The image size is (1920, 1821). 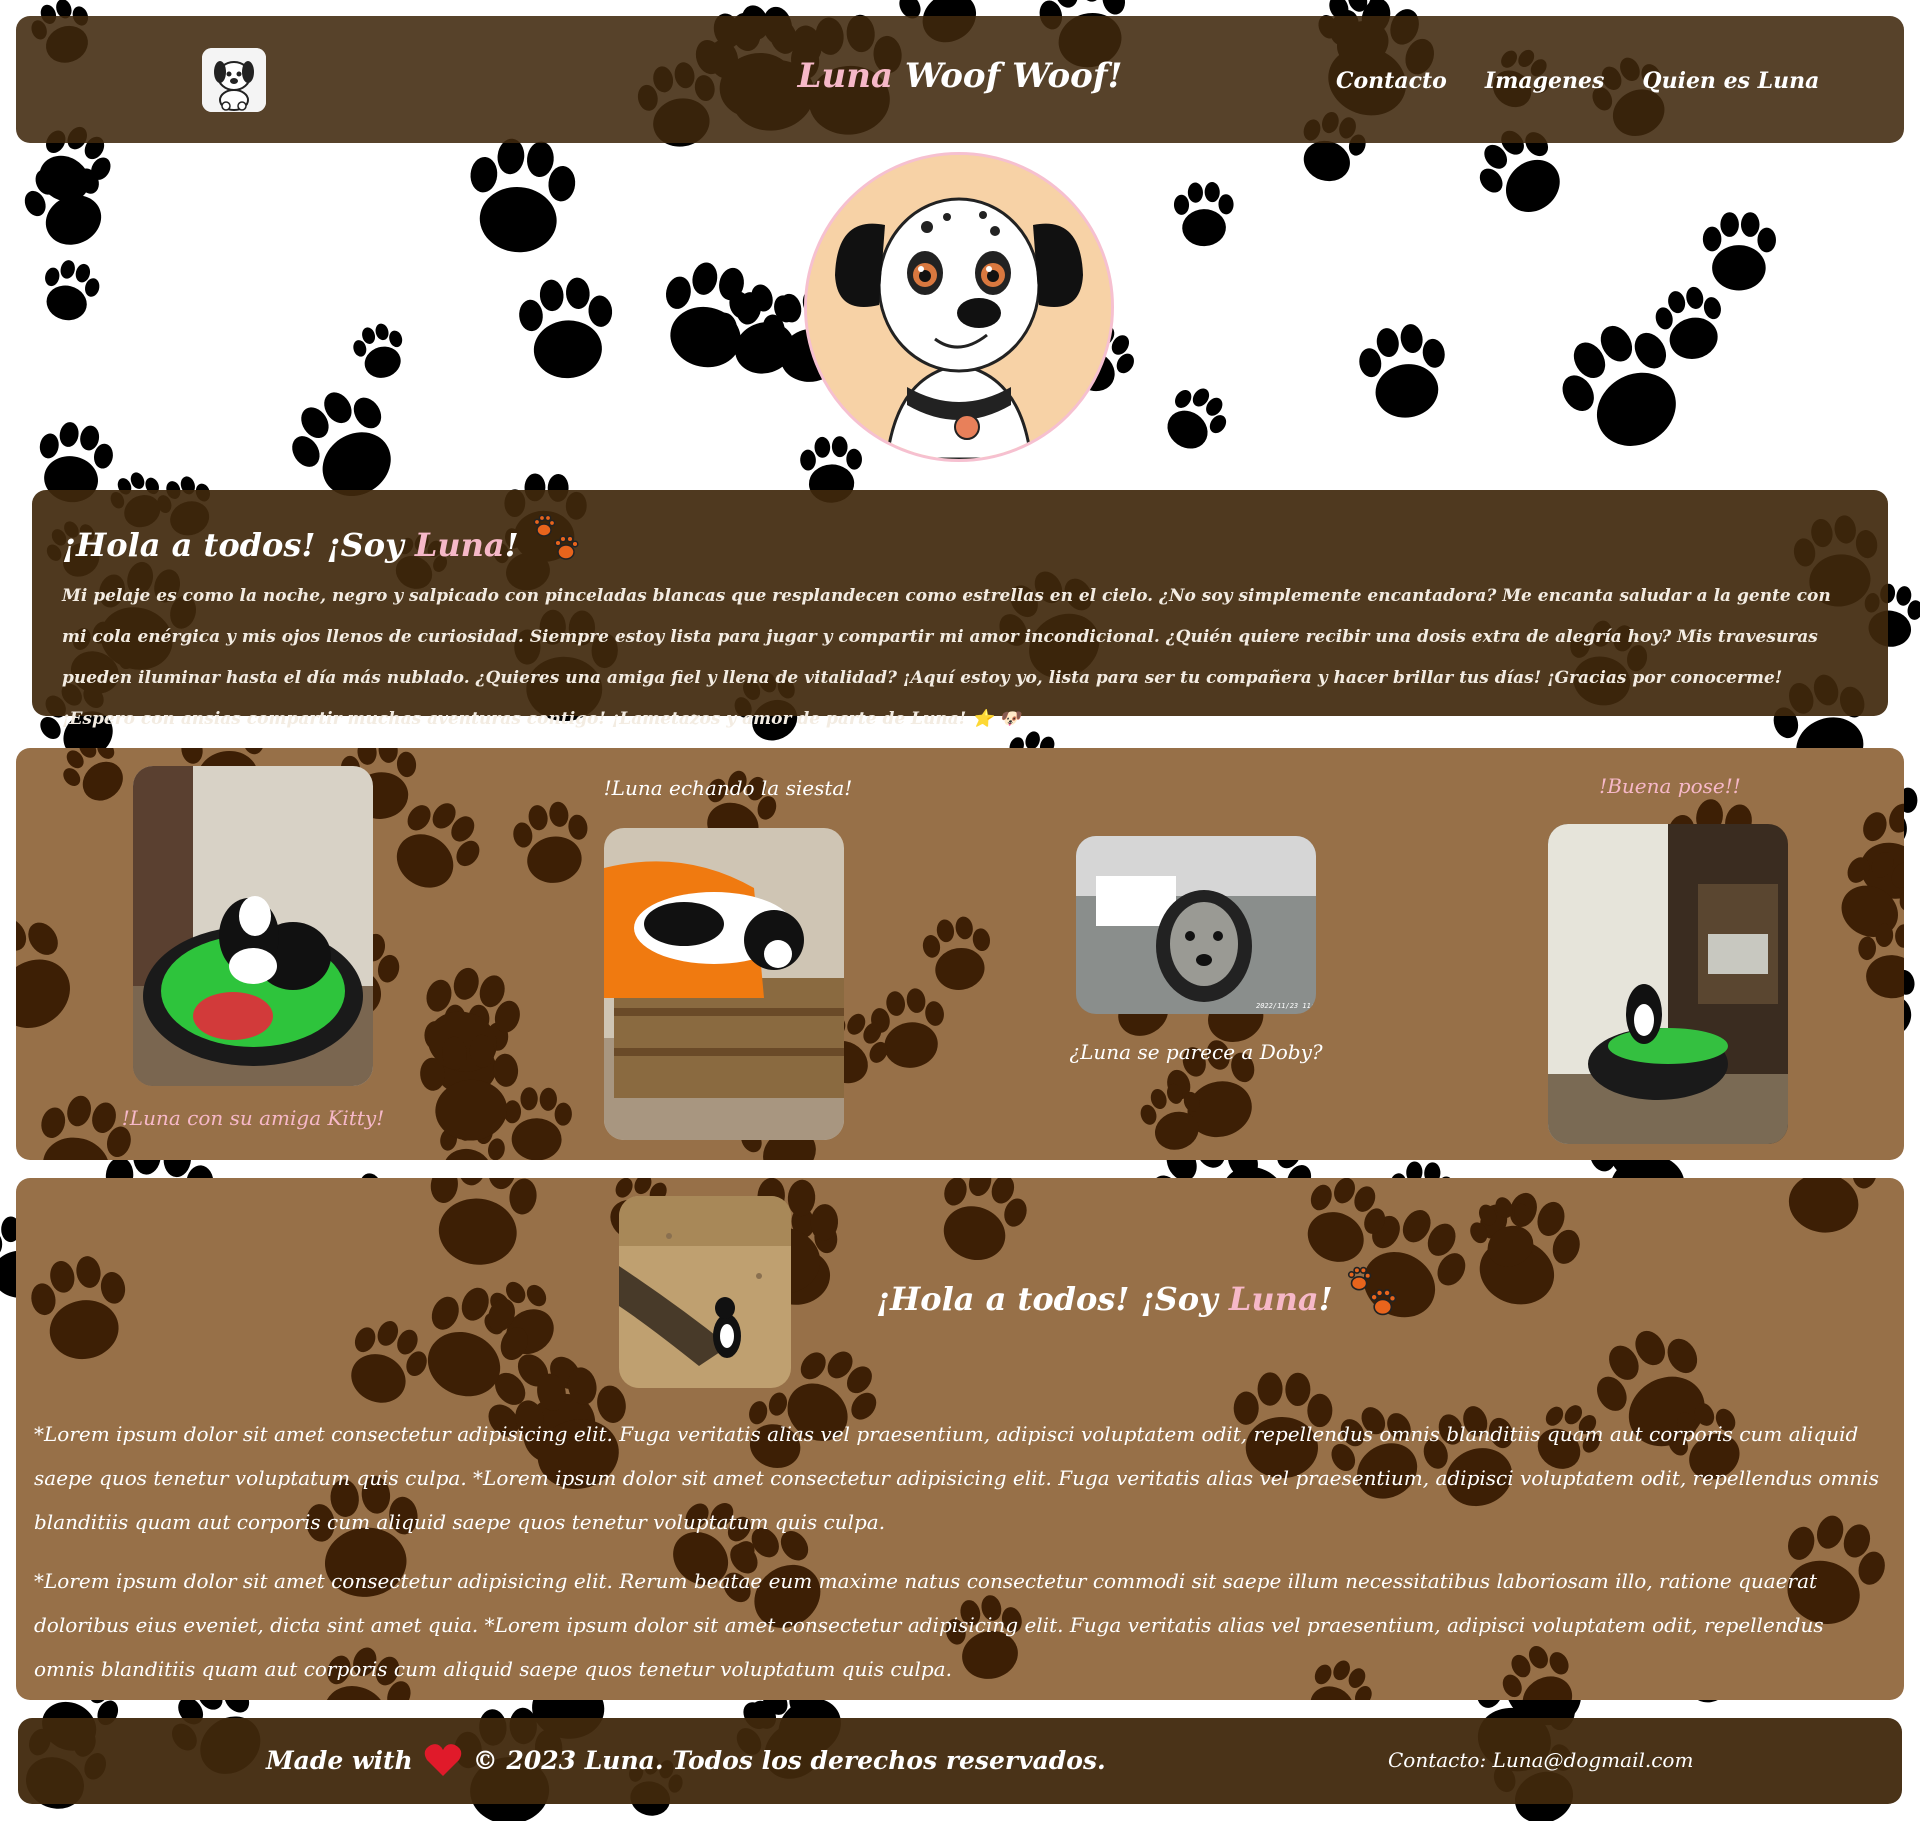 What do you see at coordinates (1273, 1299) in the screenshot?
I see `about-name: Luna` at bounding box center [1273, 1299].